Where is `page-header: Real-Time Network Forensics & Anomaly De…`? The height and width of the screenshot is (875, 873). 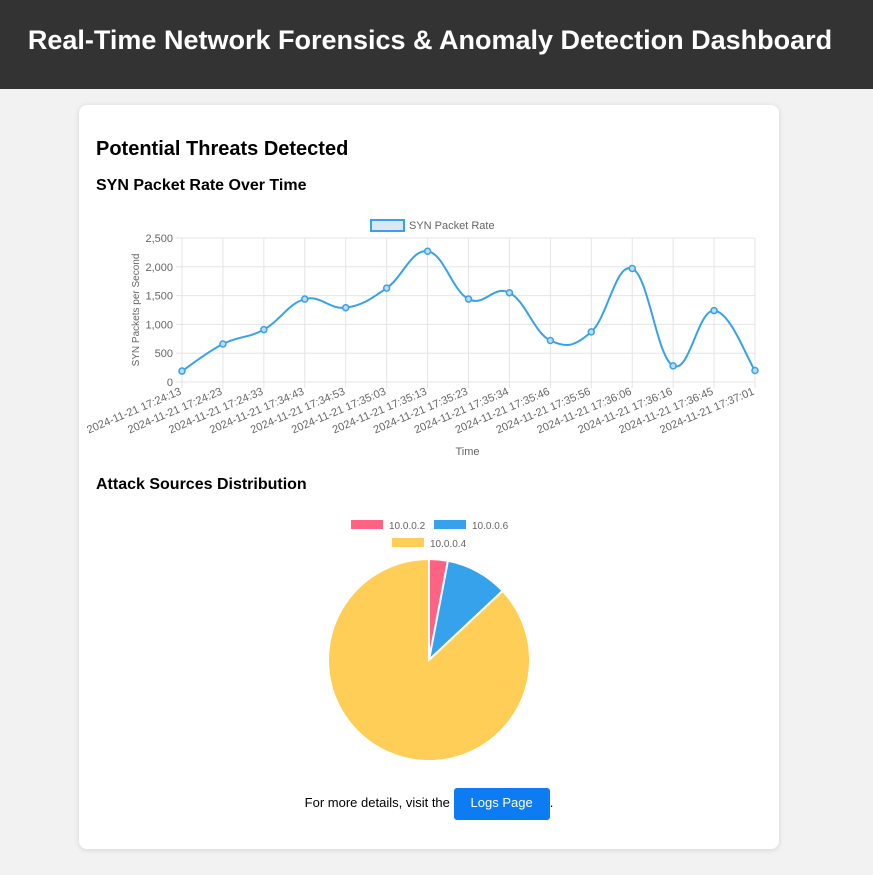
page-header: Real-Time Network Forensics & Anomaly De… is located at coordinates (436, 44).